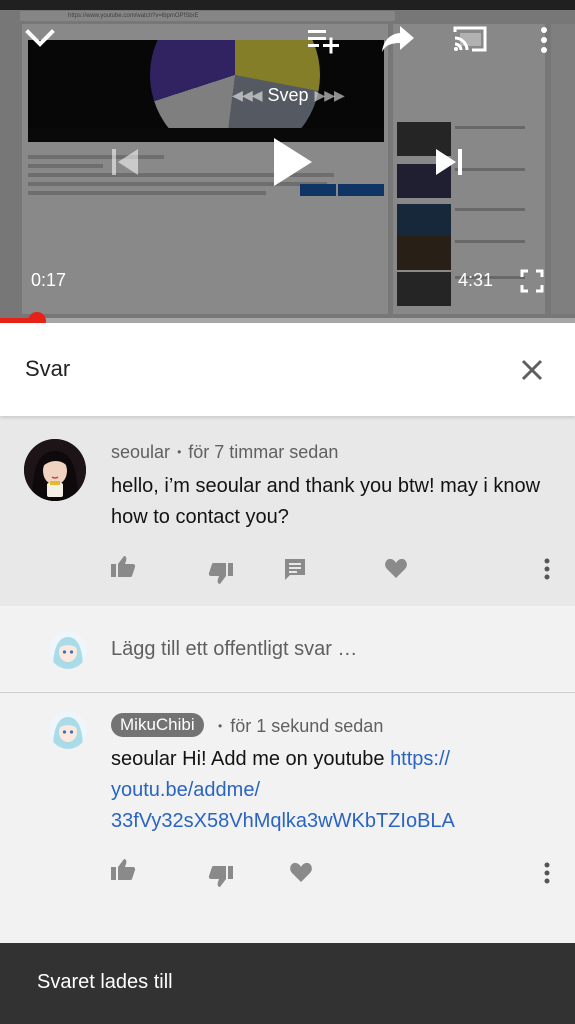 The height and width of the screenshot is (1024, 575). I want to click on author-chip: MikuChibi, so click(157, 725).